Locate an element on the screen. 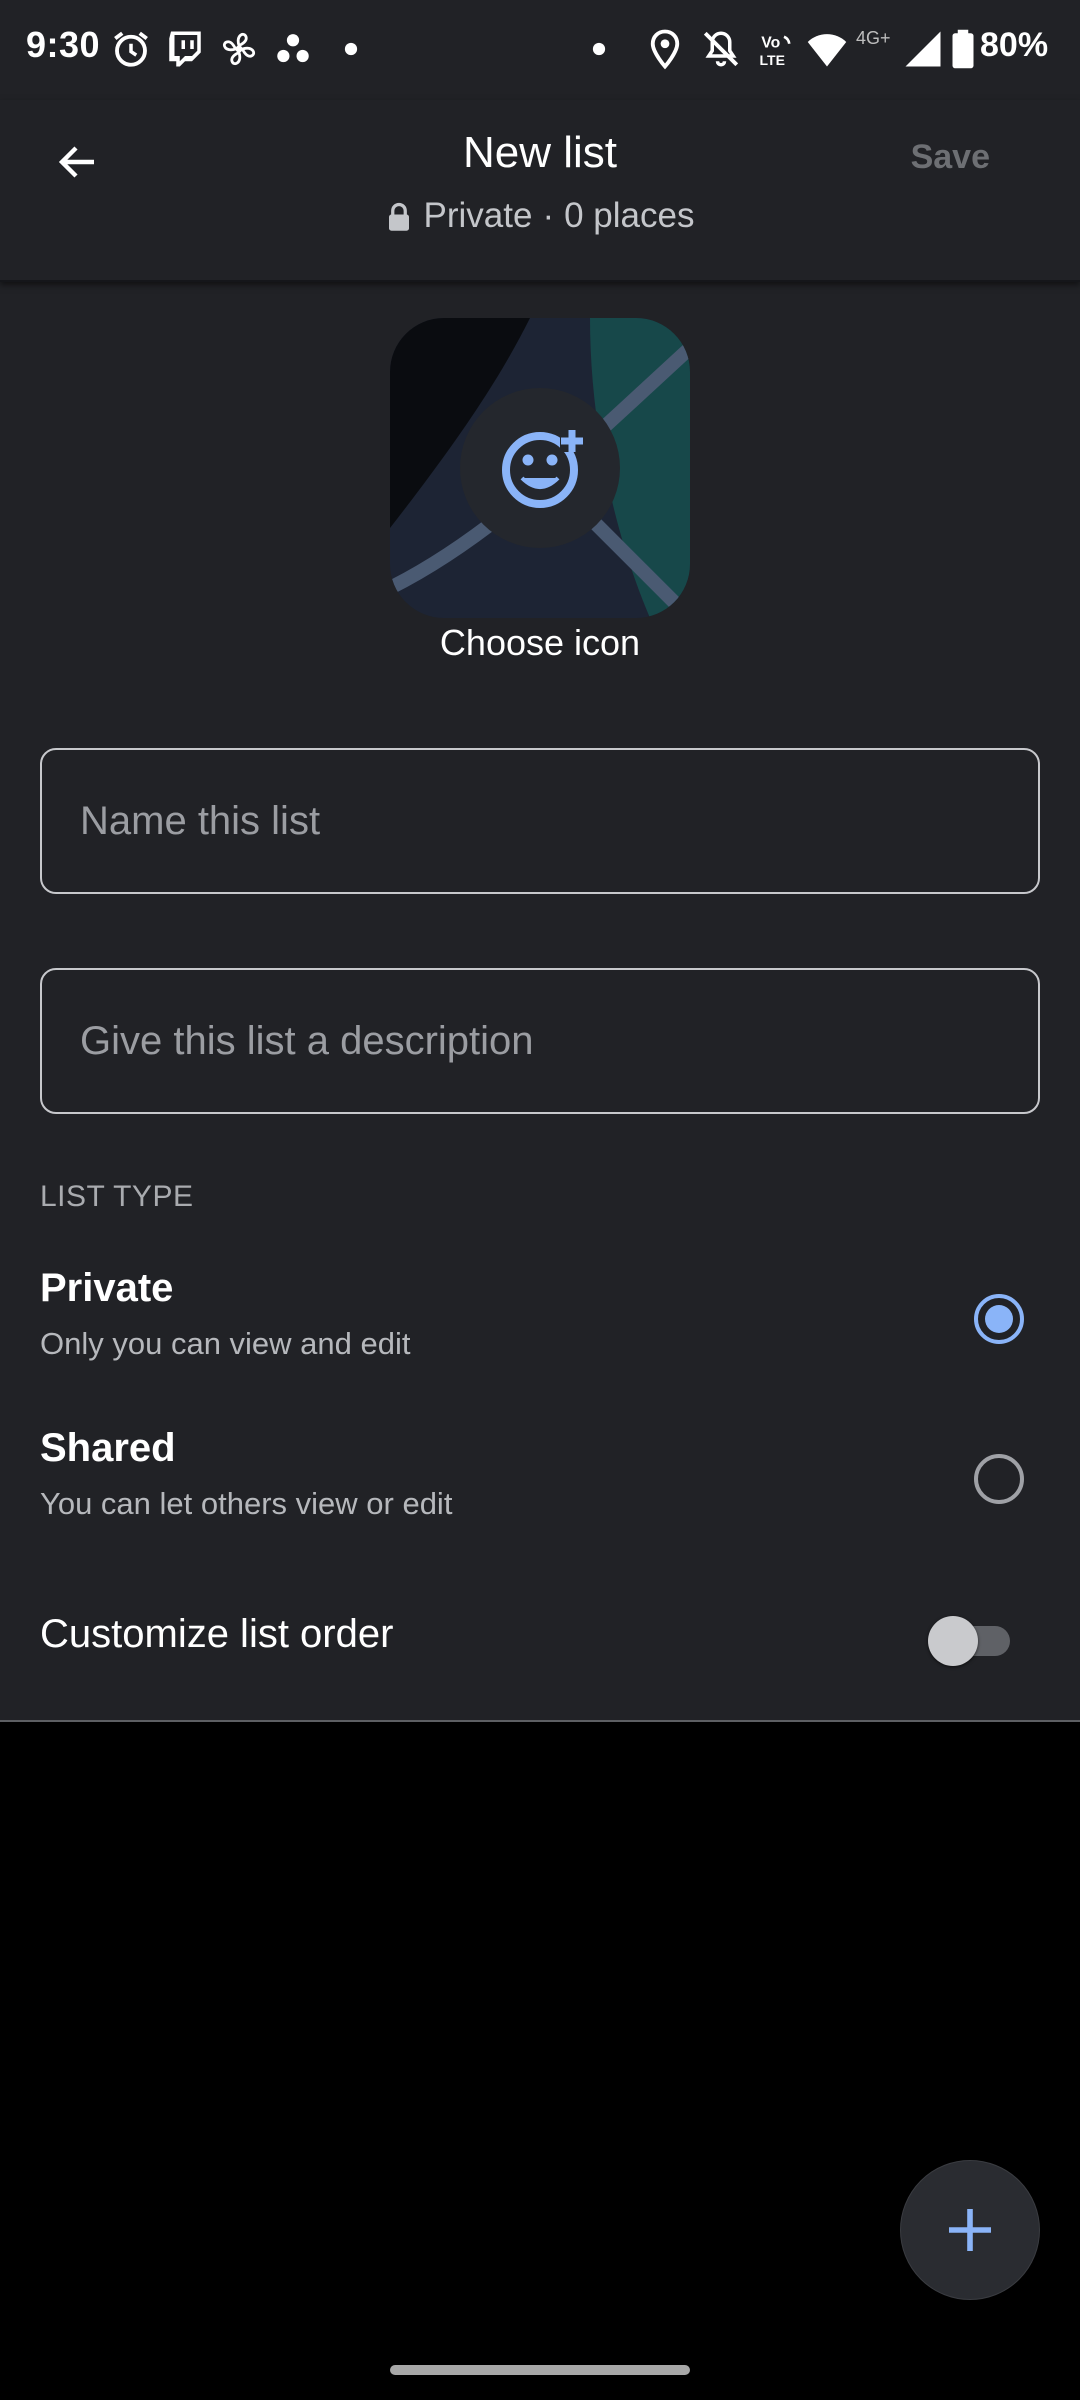 This screenshot has width=1080, height=2400. map-thumbnail is located at coordinates (540, 468).